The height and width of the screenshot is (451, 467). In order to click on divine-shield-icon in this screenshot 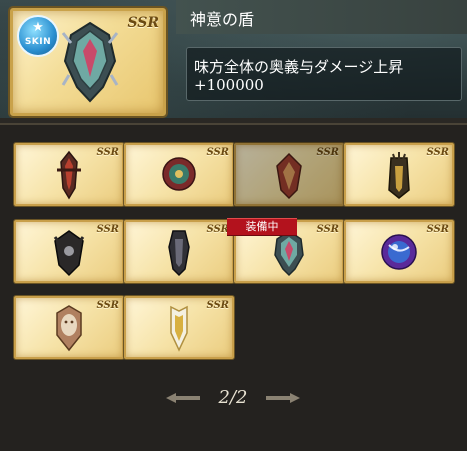, I will do `click(90, 62)`.